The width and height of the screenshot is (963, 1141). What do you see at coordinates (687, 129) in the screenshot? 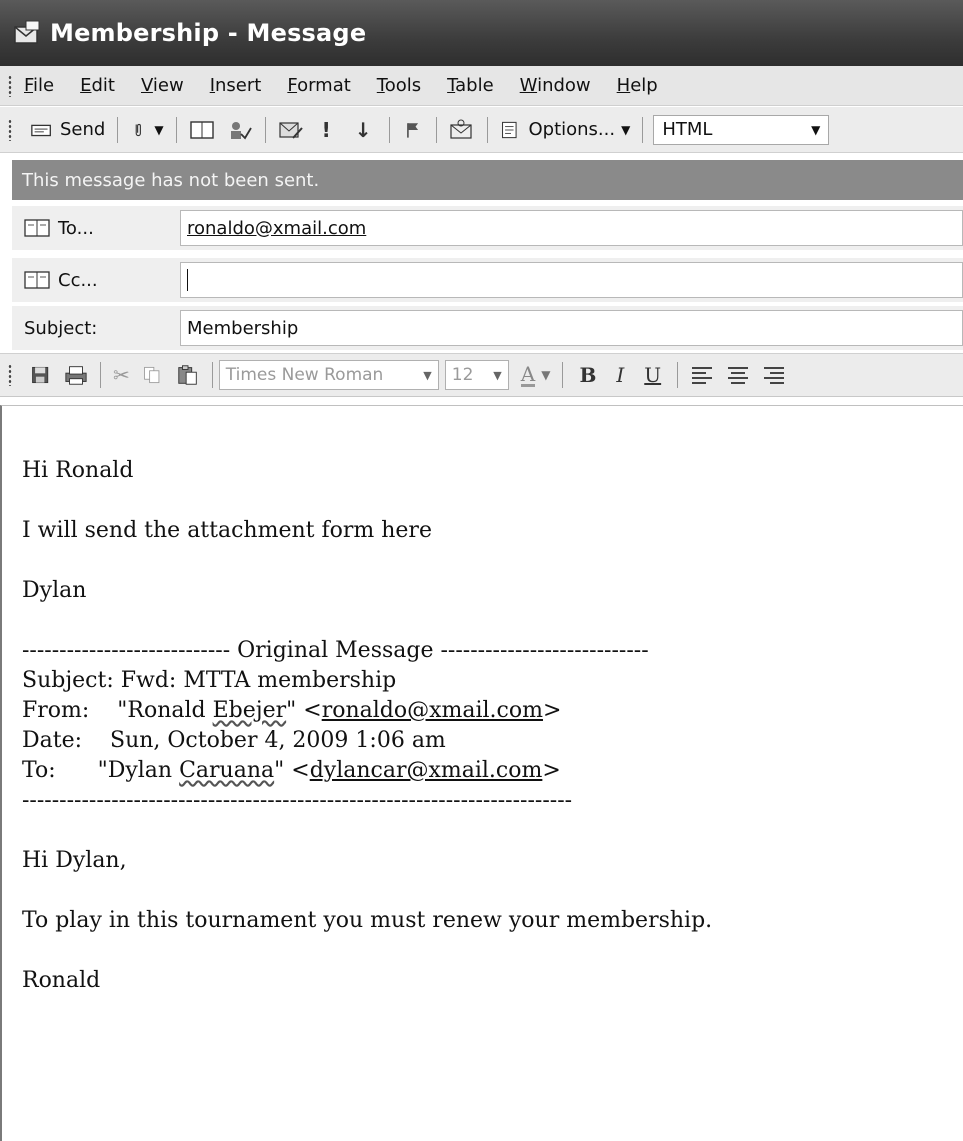
I see `message-format-value: HTML` at bounding box center [687, 129].